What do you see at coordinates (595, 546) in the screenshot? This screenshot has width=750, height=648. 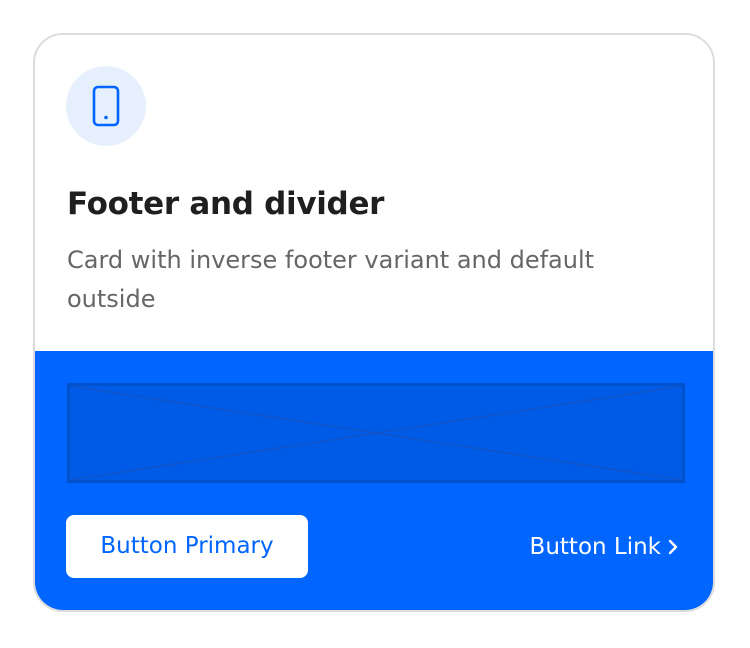 I see `link-button-label: Button Link` at bounding box center [595, 546].